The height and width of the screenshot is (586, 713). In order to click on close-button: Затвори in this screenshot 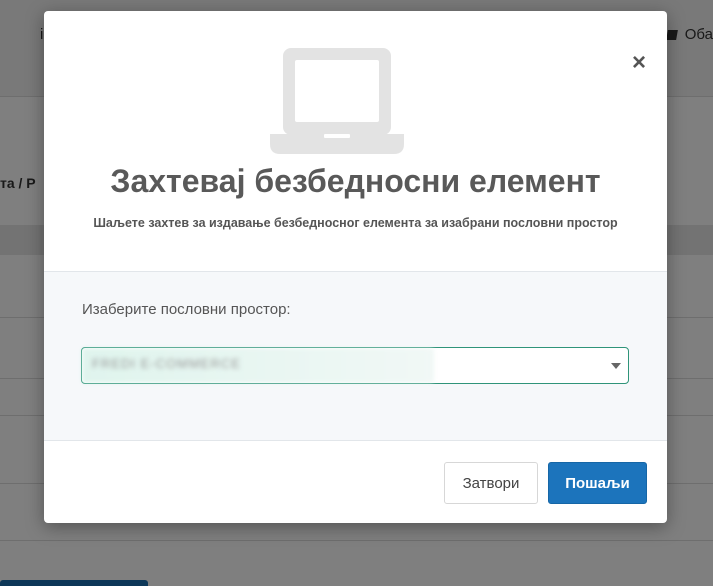, I will do `click(491, 483)`.